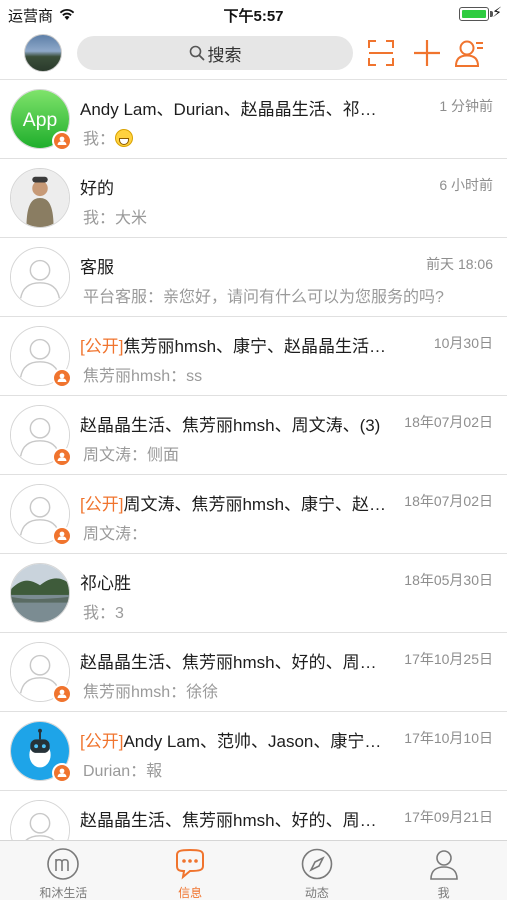 The image size is (507, 900). Describe the element at coordinates (288, 769) in the screenshot. I see `conversation-preview: Durian：報` at that location.